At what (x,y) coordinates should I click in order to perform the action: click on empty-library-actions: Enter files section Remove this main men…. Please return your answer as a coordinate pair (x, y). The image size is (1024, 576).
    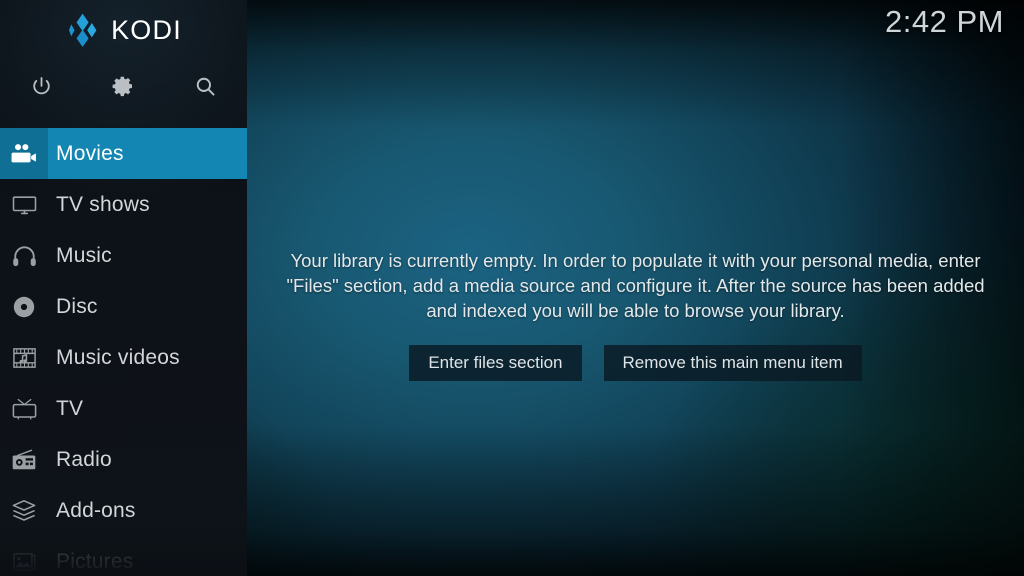
    Looking at the image, I should click on (636, 363).